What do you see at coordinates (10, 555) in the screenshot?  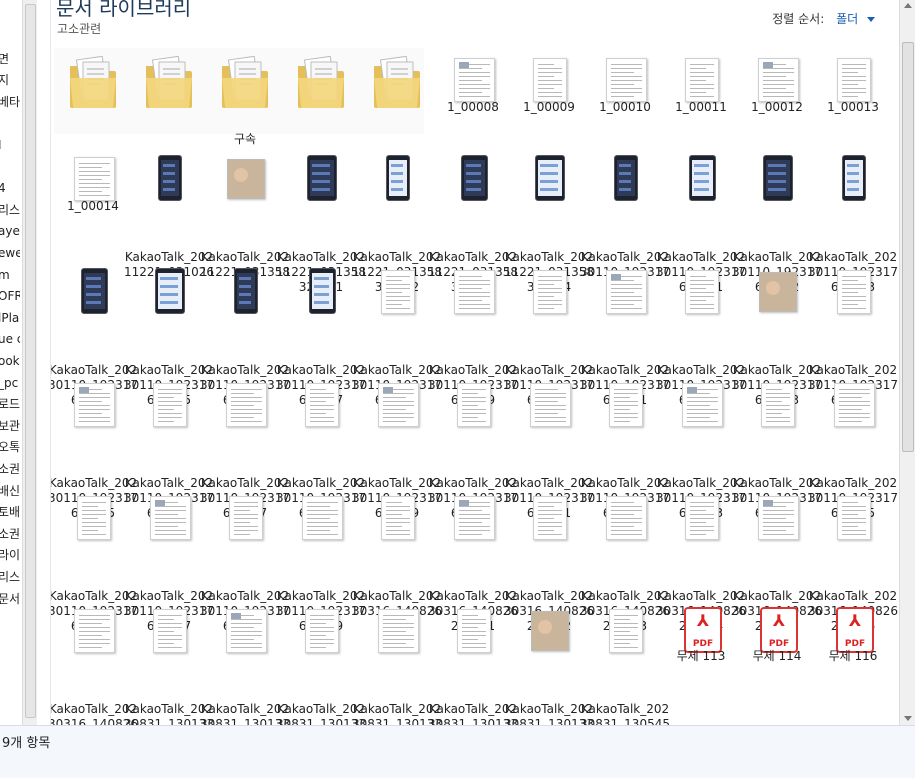 I see `nav-item: 라이` at bounding box center [10, 555].